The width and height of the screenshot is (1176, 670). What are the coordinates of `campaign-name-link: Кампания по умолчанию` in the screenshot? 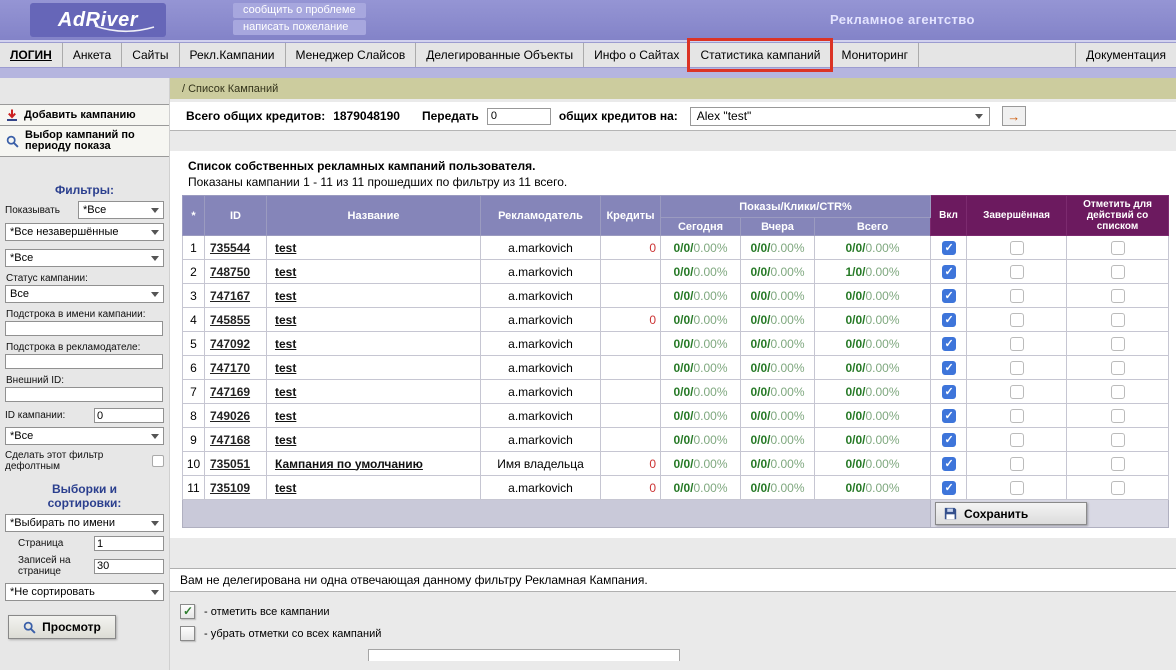 It's located at (349, 464).